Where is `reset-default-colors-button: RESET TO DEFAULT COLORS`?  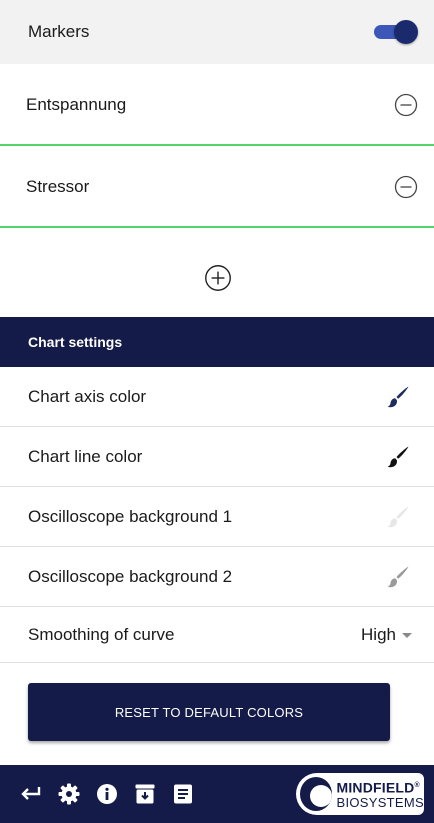
reset-default-colors-button: RESET TO DEFAULT COLORS is located at coordinates (209, 712).